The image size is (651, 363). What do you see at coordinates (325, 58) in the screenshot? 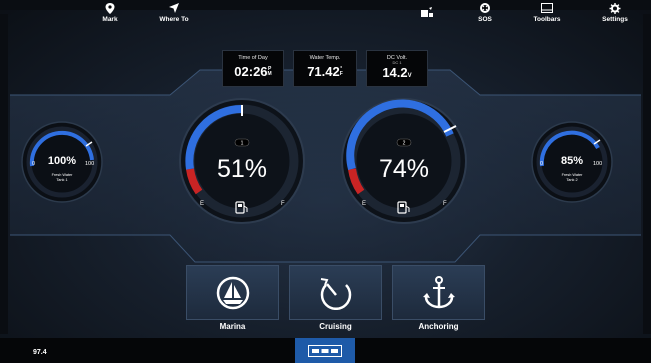
I see `water-temp-label: Water Temp.` at bounding box center [325, 58].